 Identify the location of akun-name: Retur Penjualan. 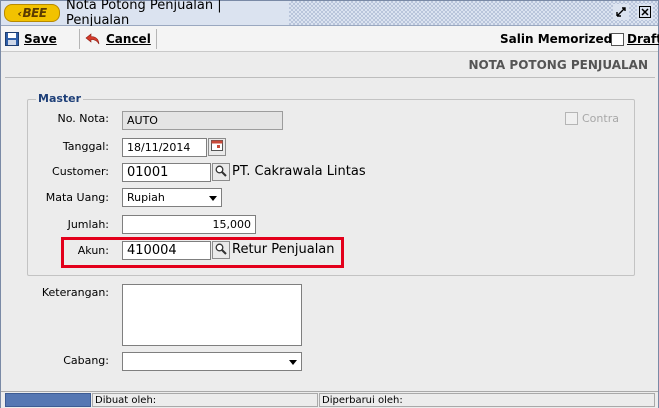
(283, 249).